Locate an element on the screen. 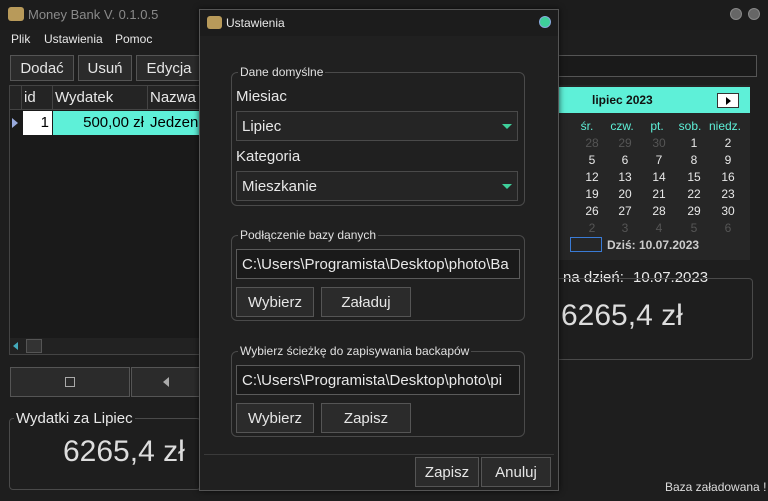 This screenshot has width=768, height=501. row-selector-arrow-icon is located at coordinates (15, 123).